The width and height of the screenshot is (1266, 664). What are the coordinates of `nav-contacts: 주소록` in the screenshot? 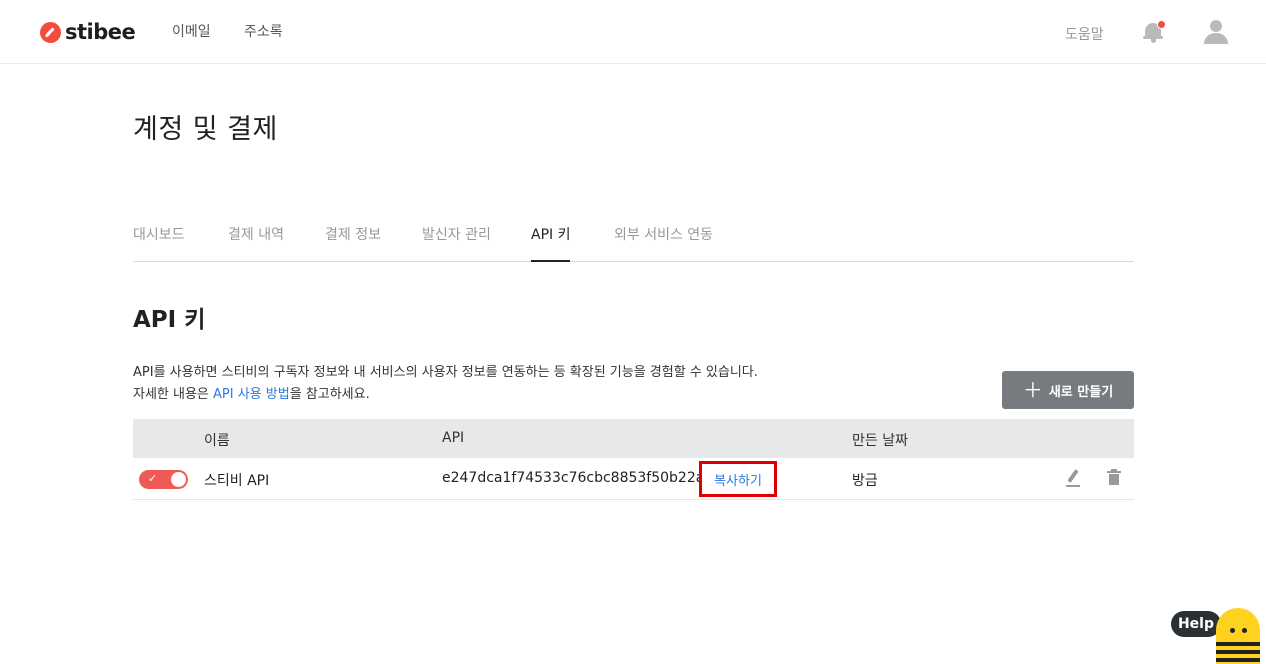 It's located at (263, 31).